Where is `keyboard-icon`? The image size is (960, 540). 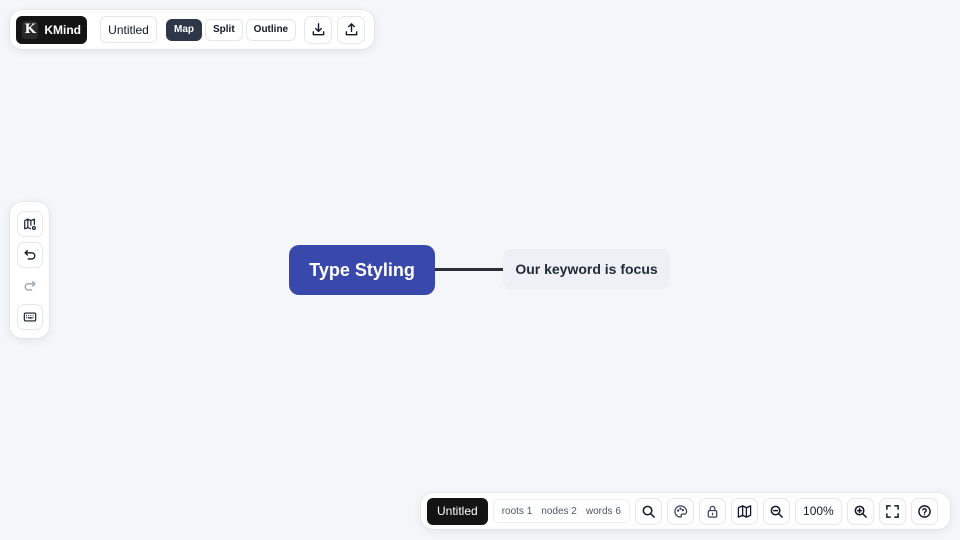
keyboard-icon is located at coordinates (29, 316).